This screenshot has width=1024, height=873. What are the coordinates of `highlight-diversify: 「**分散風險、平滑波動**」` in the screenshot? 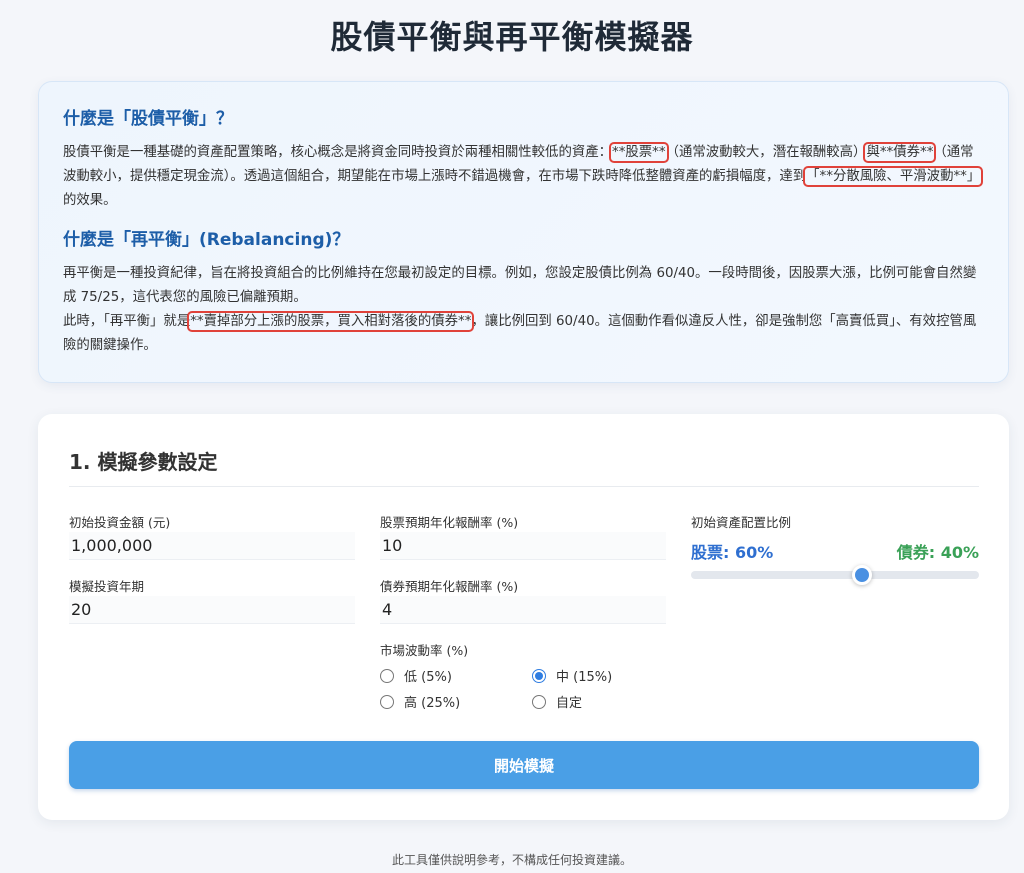 It's located at (893, 176).